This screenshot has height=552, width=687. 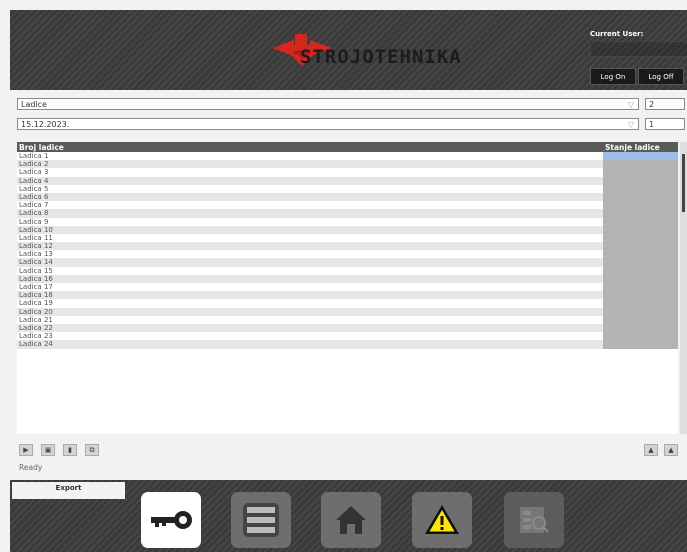 I want to click on table-row: Ladica 10, so click(x=347, y=229).